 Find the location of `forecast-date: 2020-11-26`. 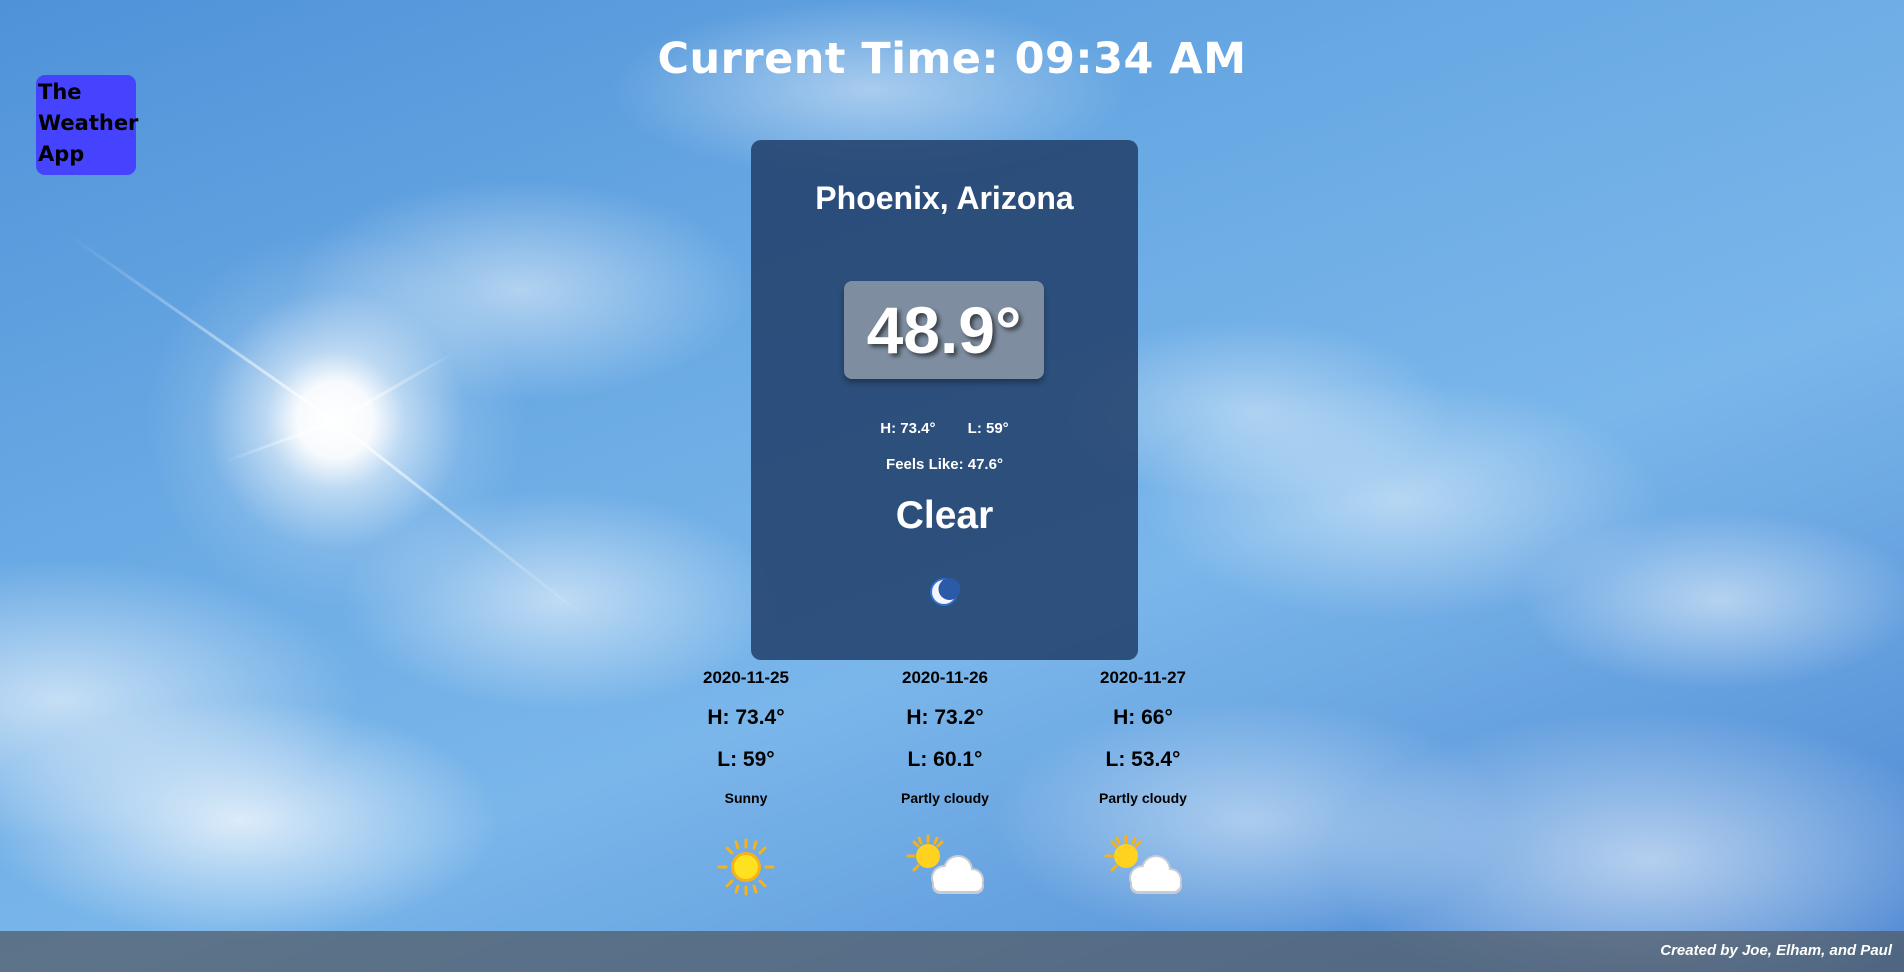

forecast-date: 2020-11-26 is located at coordinates (945, 677).